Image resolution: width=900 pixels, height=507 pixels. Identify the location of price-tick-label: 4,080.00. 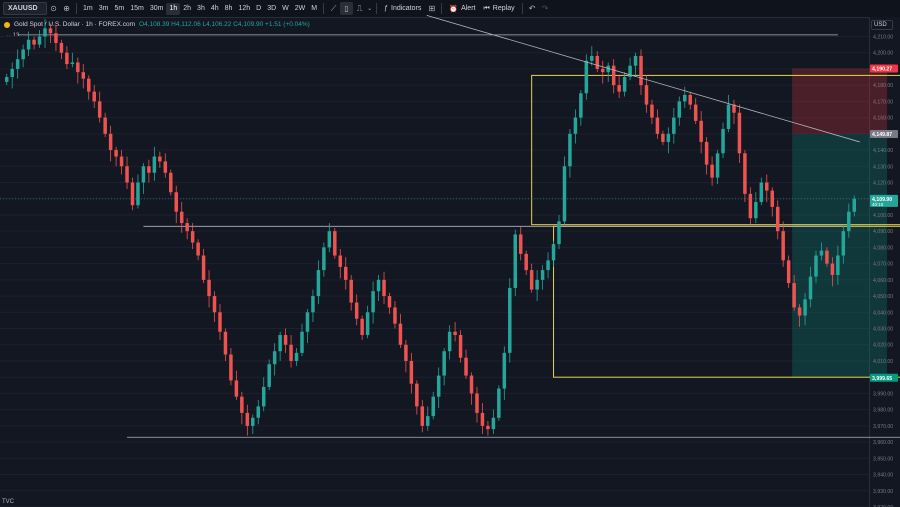
(883, 248).